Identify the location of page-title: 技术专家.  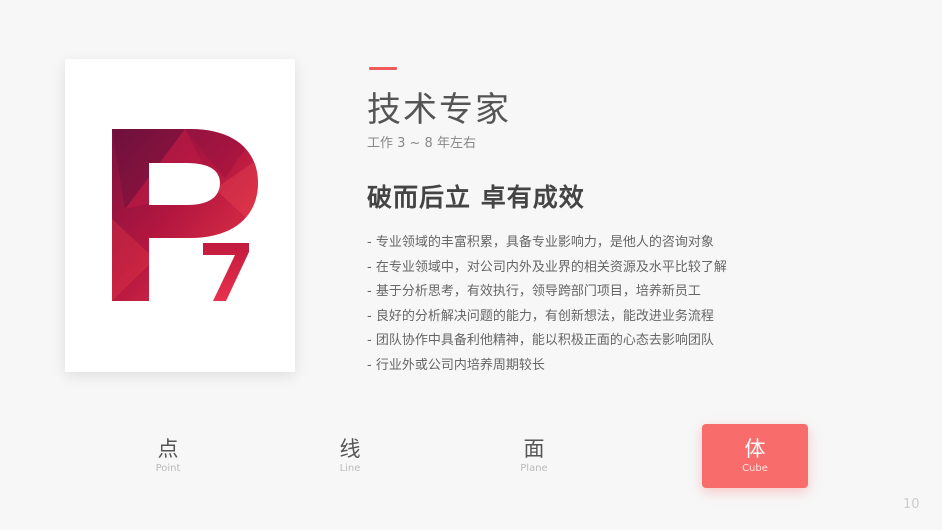
(439, 110).